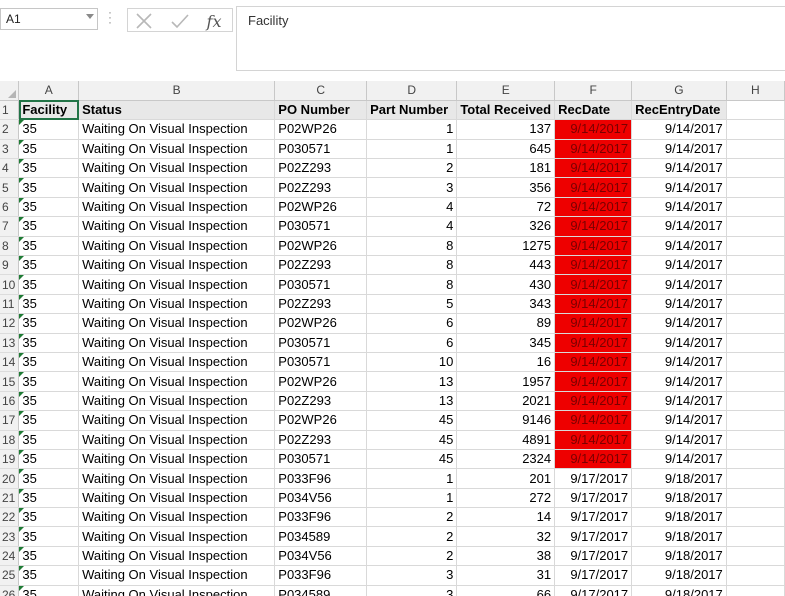 Image resolution: width=785 pixels, height=596 pixels. I want to click on drag-handle-icon: · · ·, so click(110, 17).